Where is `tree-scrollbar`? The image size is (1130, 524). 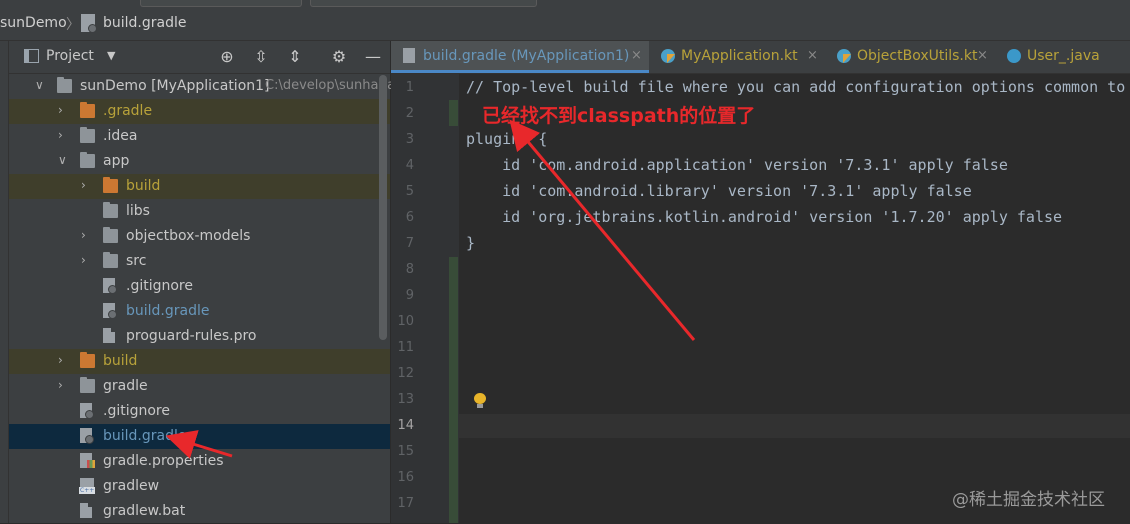 tree-scrollbar is located at coordinates (383, 207).